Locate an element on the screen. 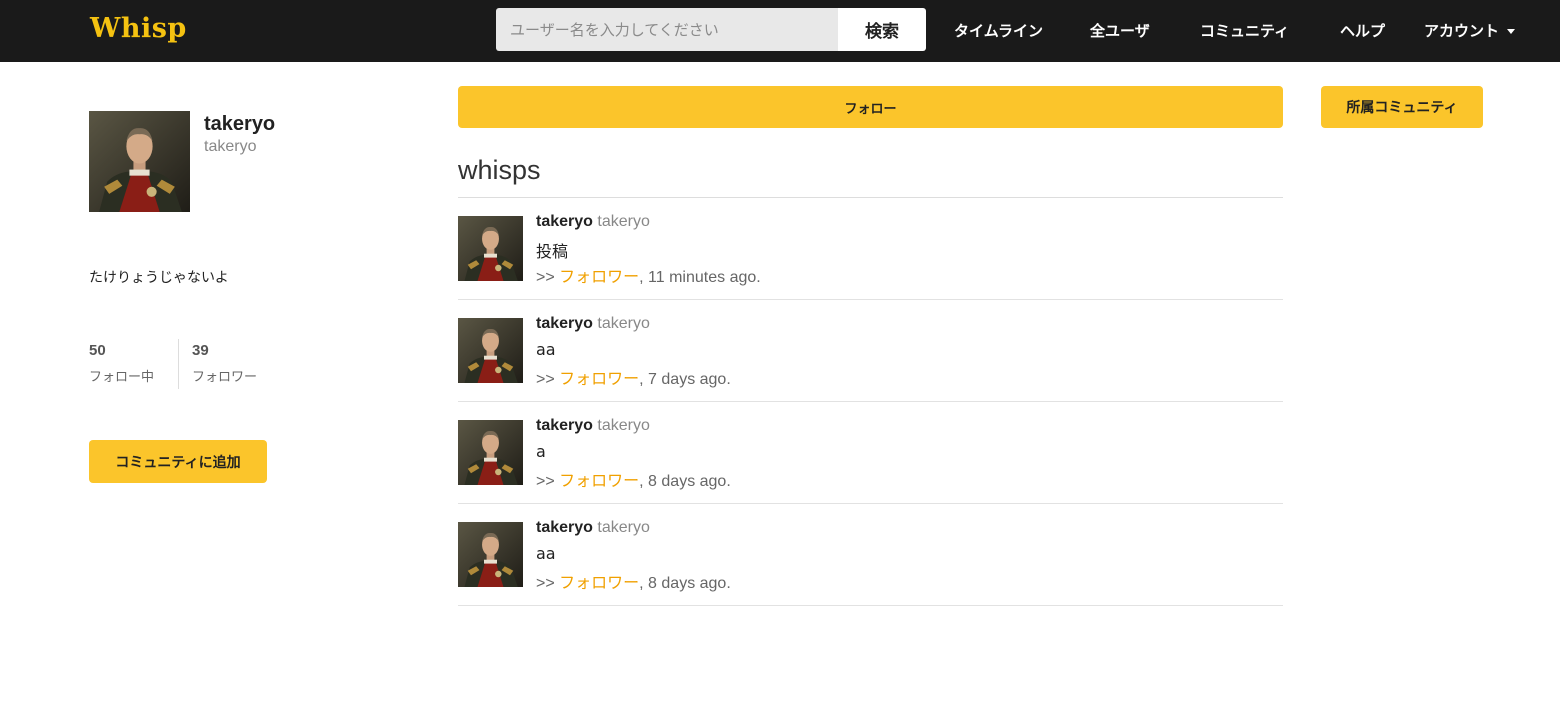 Image resolution: width=1560 pixels, height=722 pixels. list-item: takeryo takeryo aa >> フォロワー, 8 days ago. is located at coordinates (870, 555).